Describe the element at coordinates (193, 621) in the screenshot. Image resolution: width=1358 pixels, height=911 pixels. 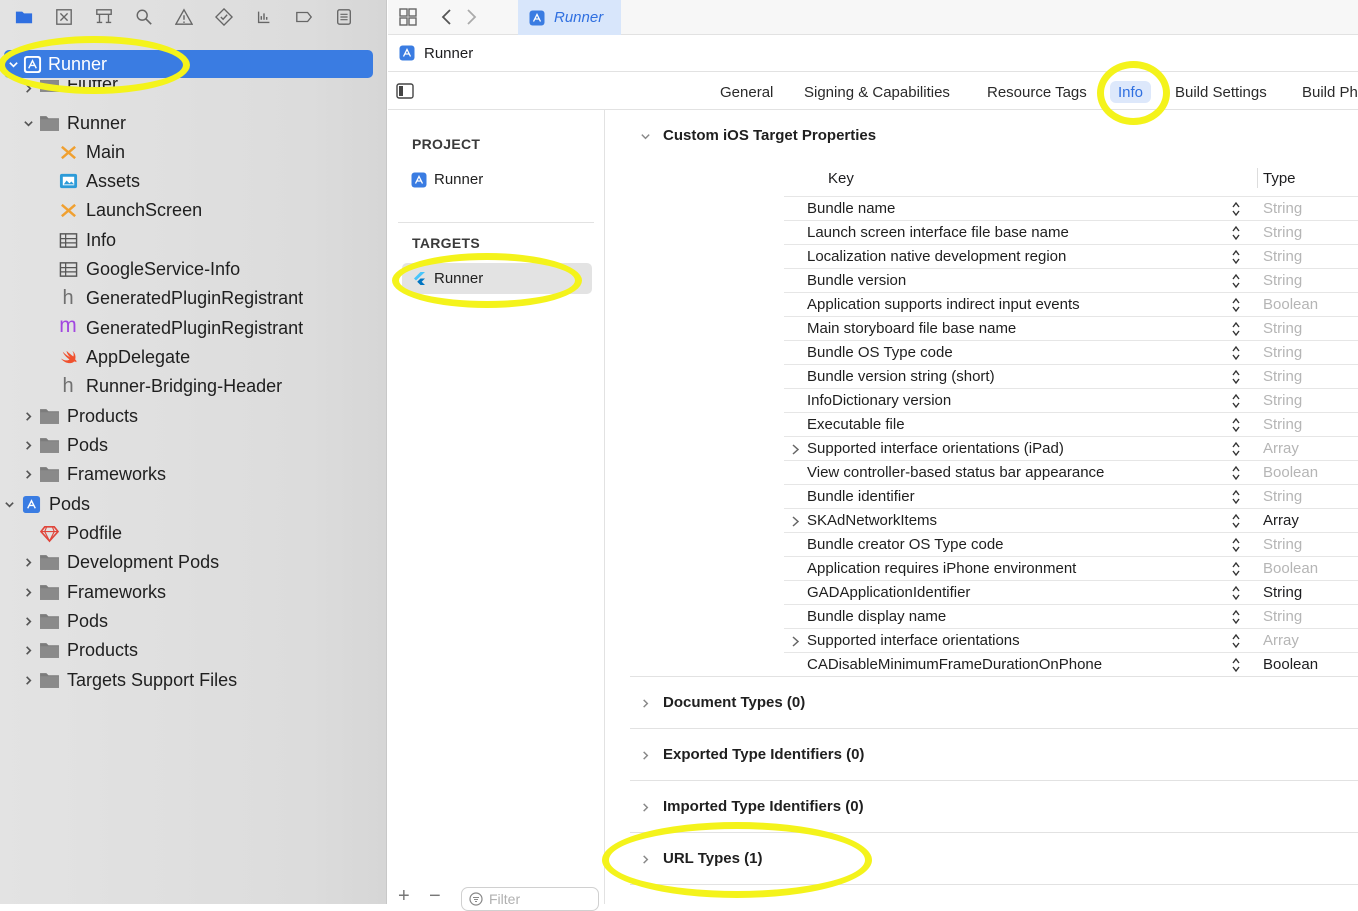
I see `tree-item-pods-pods: Pods` at that location.